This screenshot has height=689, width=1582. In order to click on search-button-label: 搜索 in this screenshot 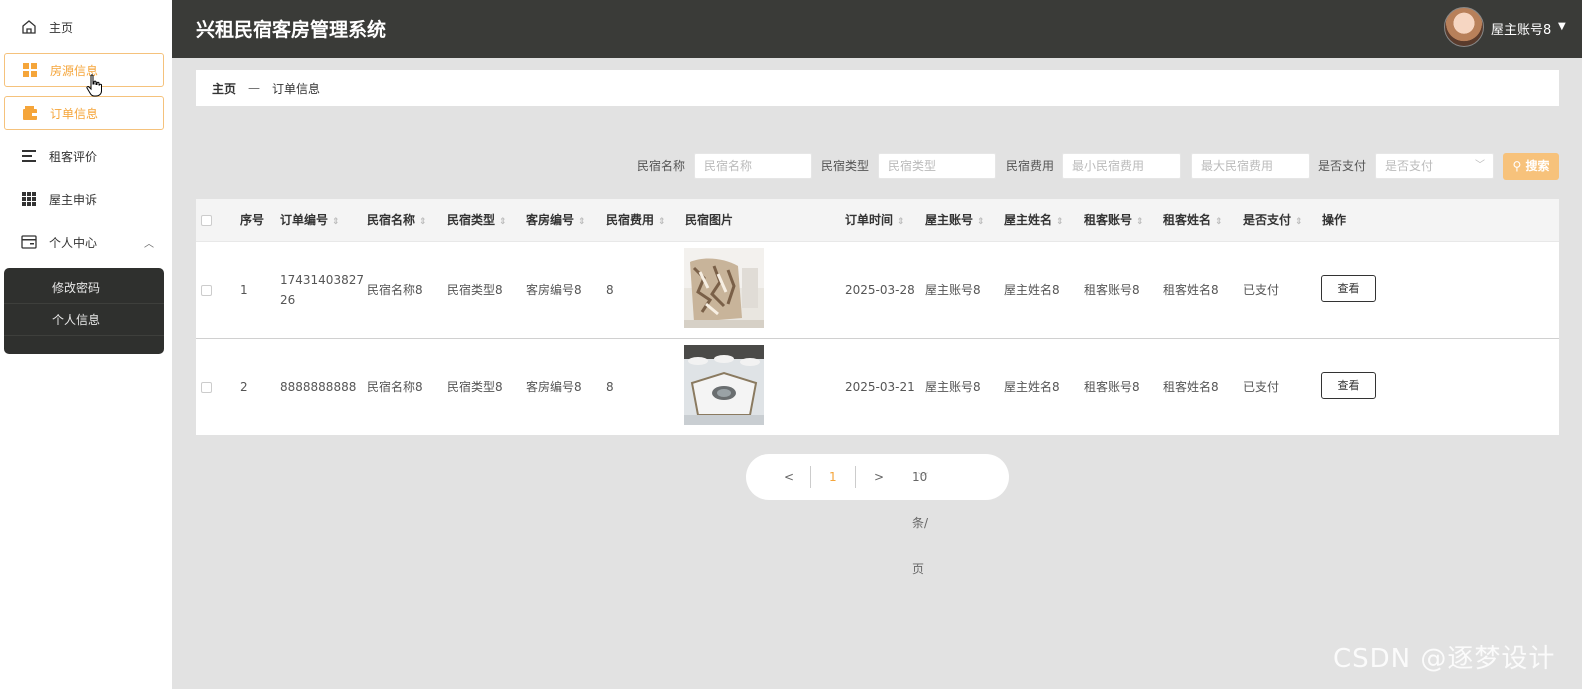, I will do `click(1537, 166)`.